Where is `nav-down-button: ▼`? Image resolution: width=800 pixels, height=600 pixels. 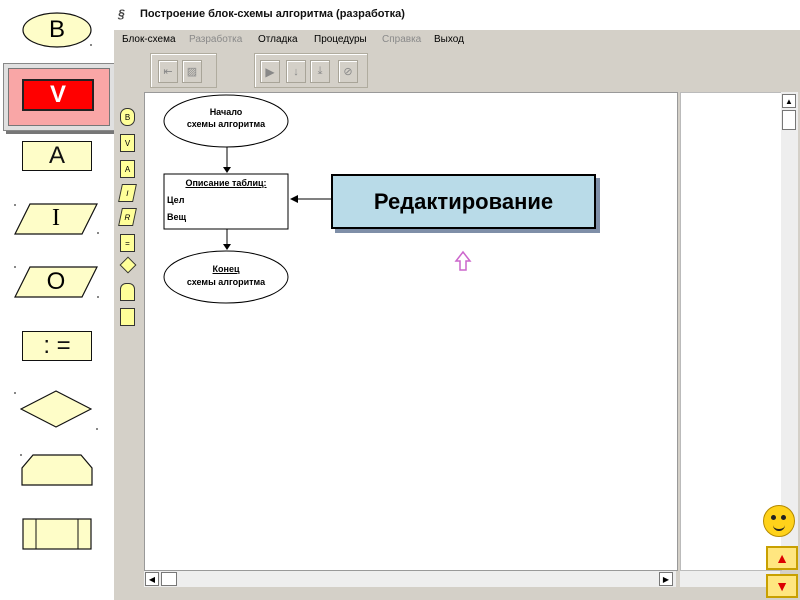 nav-down-button: ▼ is located at coordinates (782, 586).